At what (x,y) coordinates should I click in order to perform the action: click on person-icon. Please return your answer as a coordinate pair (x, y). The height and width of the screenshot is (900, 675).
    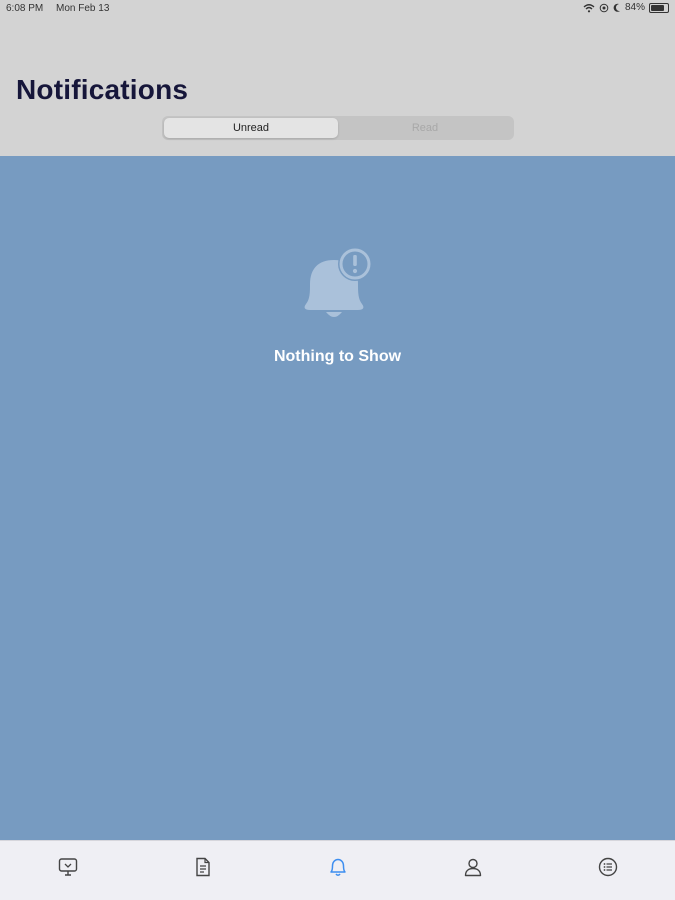
    Looking at the image, I should click on (473, 867).